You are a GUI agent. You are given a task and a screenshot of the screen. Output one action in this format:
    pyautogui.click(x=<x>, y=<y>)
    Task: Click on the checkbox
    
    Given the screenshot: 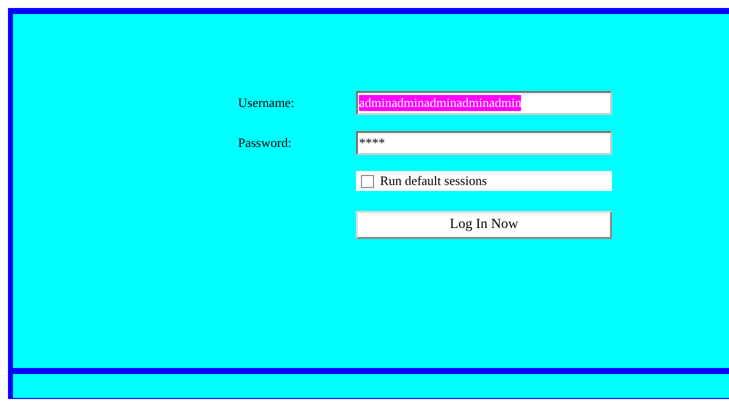 What is the action you would take?
    pyautogui.click(x=367, y=181)
    